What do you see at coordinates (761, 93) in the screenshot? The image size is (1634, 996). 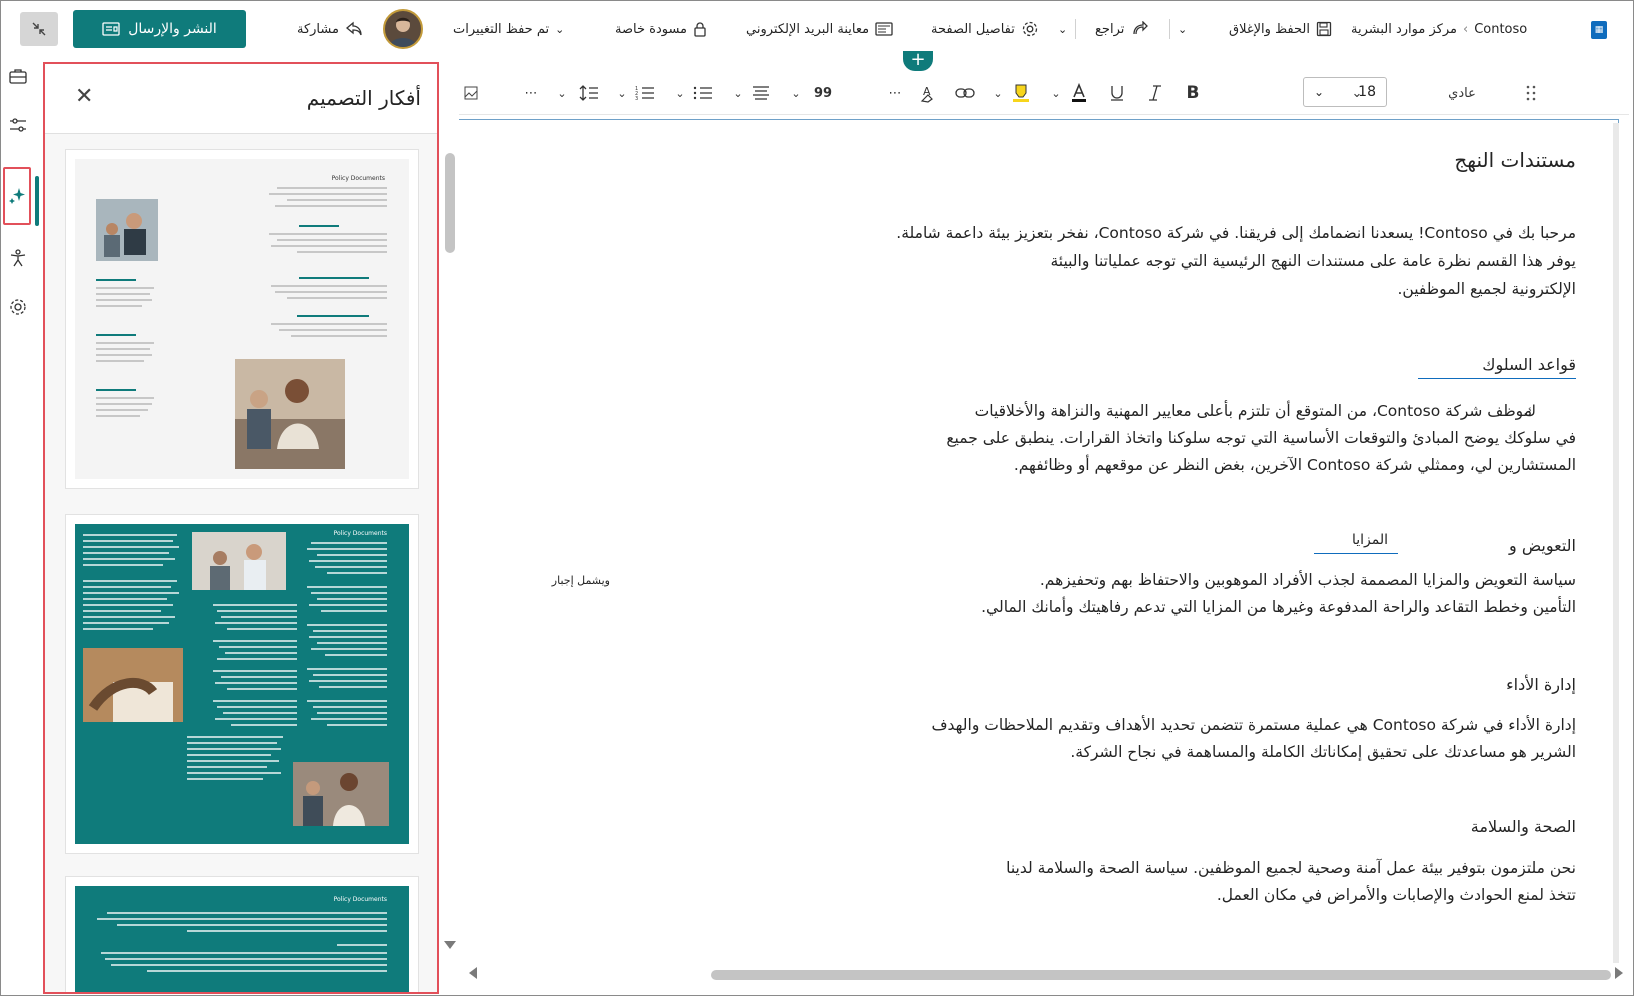 I see `align-button` at bounding box center [761, 93].